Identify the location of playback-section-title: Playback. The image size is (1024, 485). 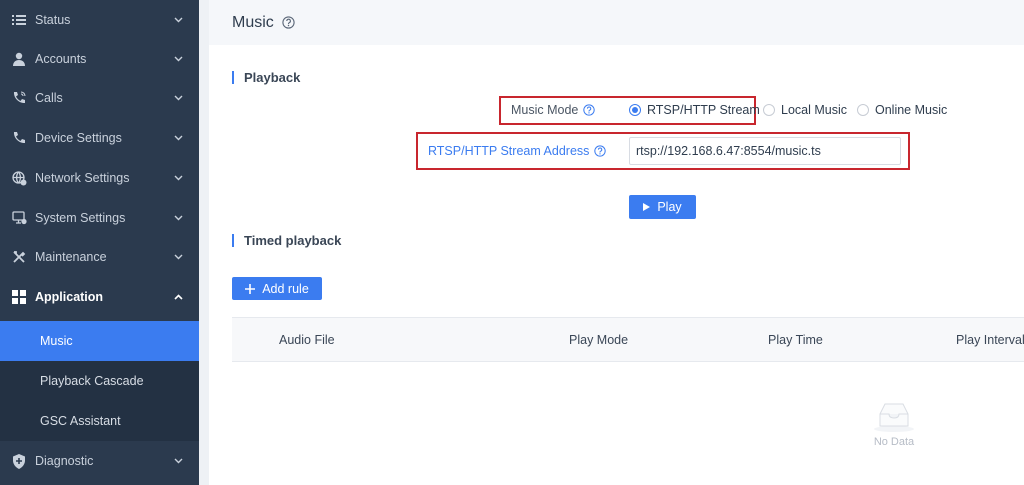
(266, 77).